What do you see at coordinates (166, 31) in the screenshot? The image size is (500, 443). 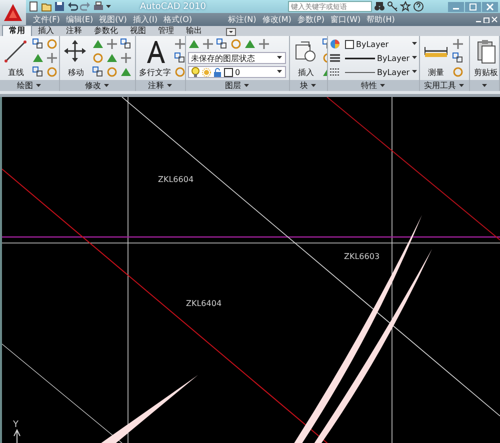 I see `ribbon-tab: 管理` at bounding box center [166, 31].